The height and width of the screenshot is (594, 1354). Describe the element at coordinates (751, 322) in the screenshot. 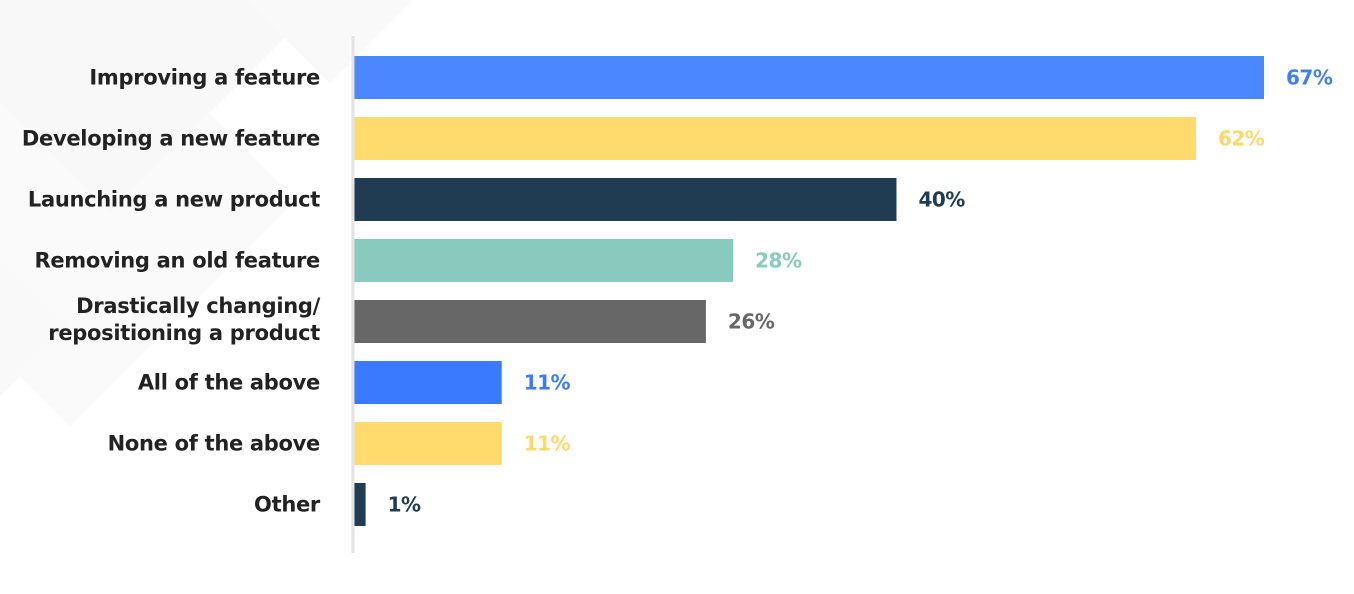

I see `value-label: 26%` at that location.